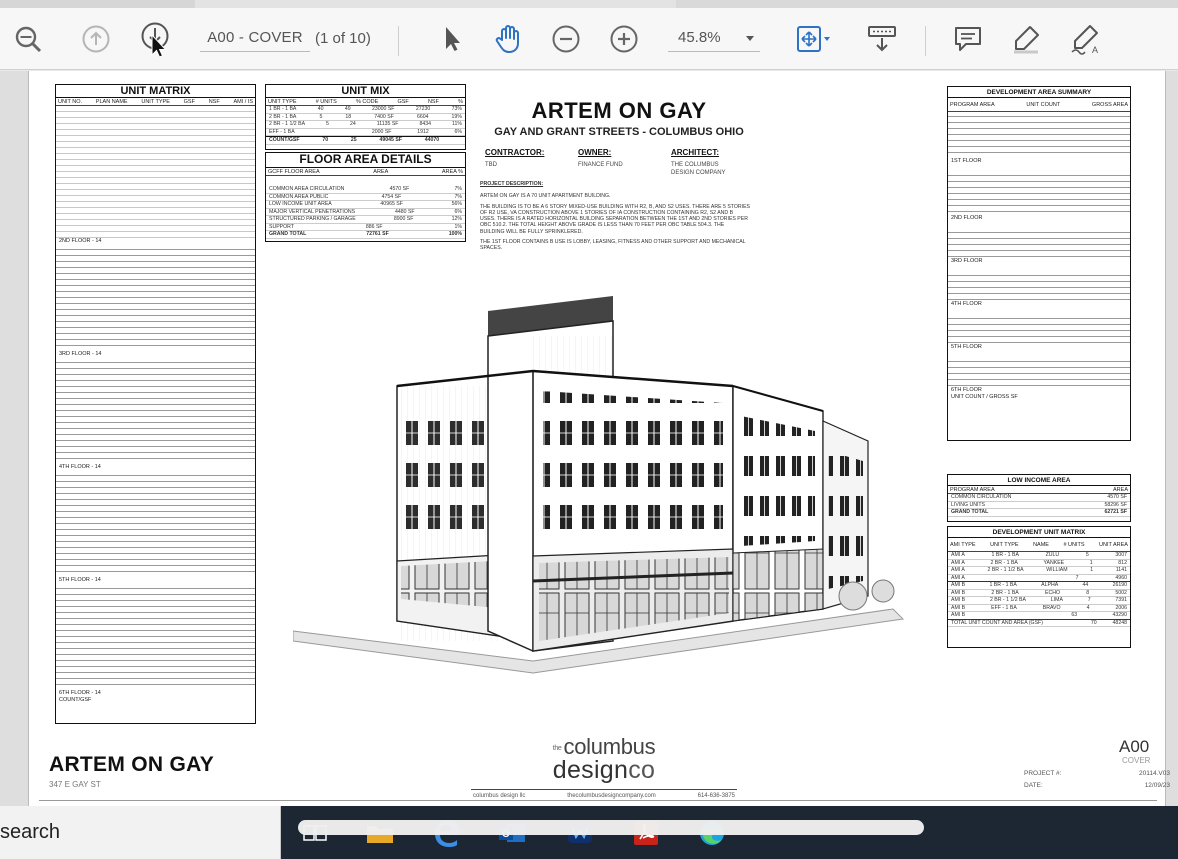 The height and width of the screenshot is (859, 1178). Describe the element at coordinates (1039, 563) in the screenshot. I see `table-row: AMI A 2 BR - 1 BA YANKEE 1 812` at that location.